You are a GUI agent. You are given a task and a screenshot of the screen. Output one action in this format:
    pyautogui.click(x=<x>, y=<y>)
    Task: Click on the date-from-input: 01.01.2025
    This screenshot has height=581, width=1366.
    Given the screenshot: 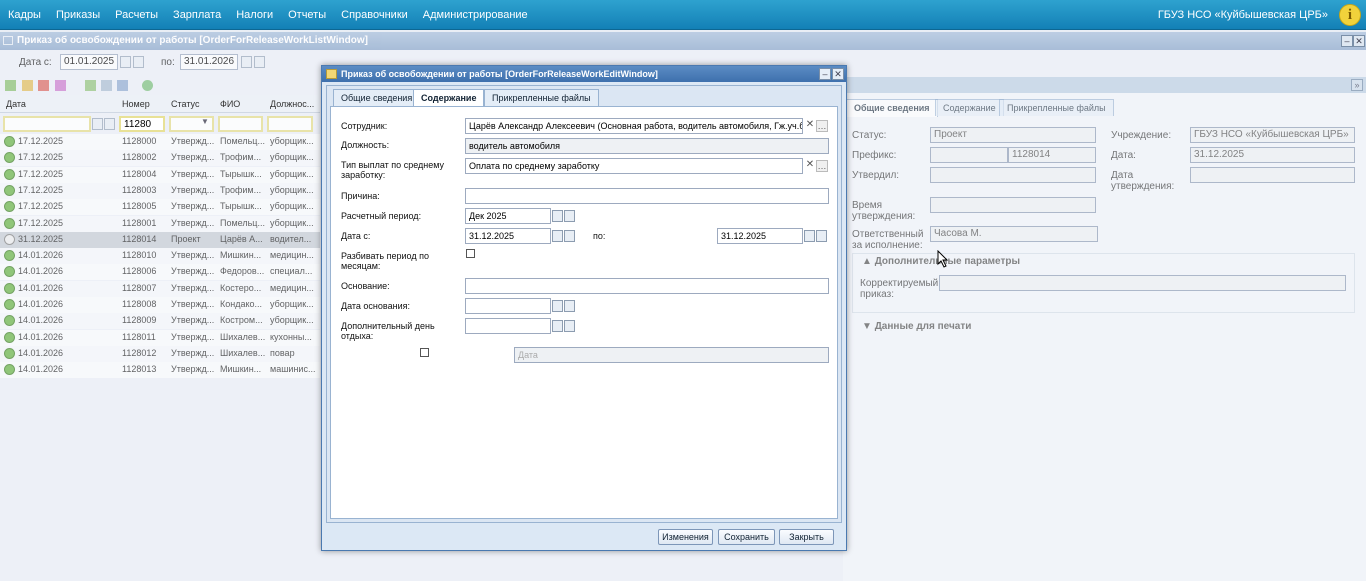 What is the action you would take?
    pyautogui.click(x=89, y=62)
    